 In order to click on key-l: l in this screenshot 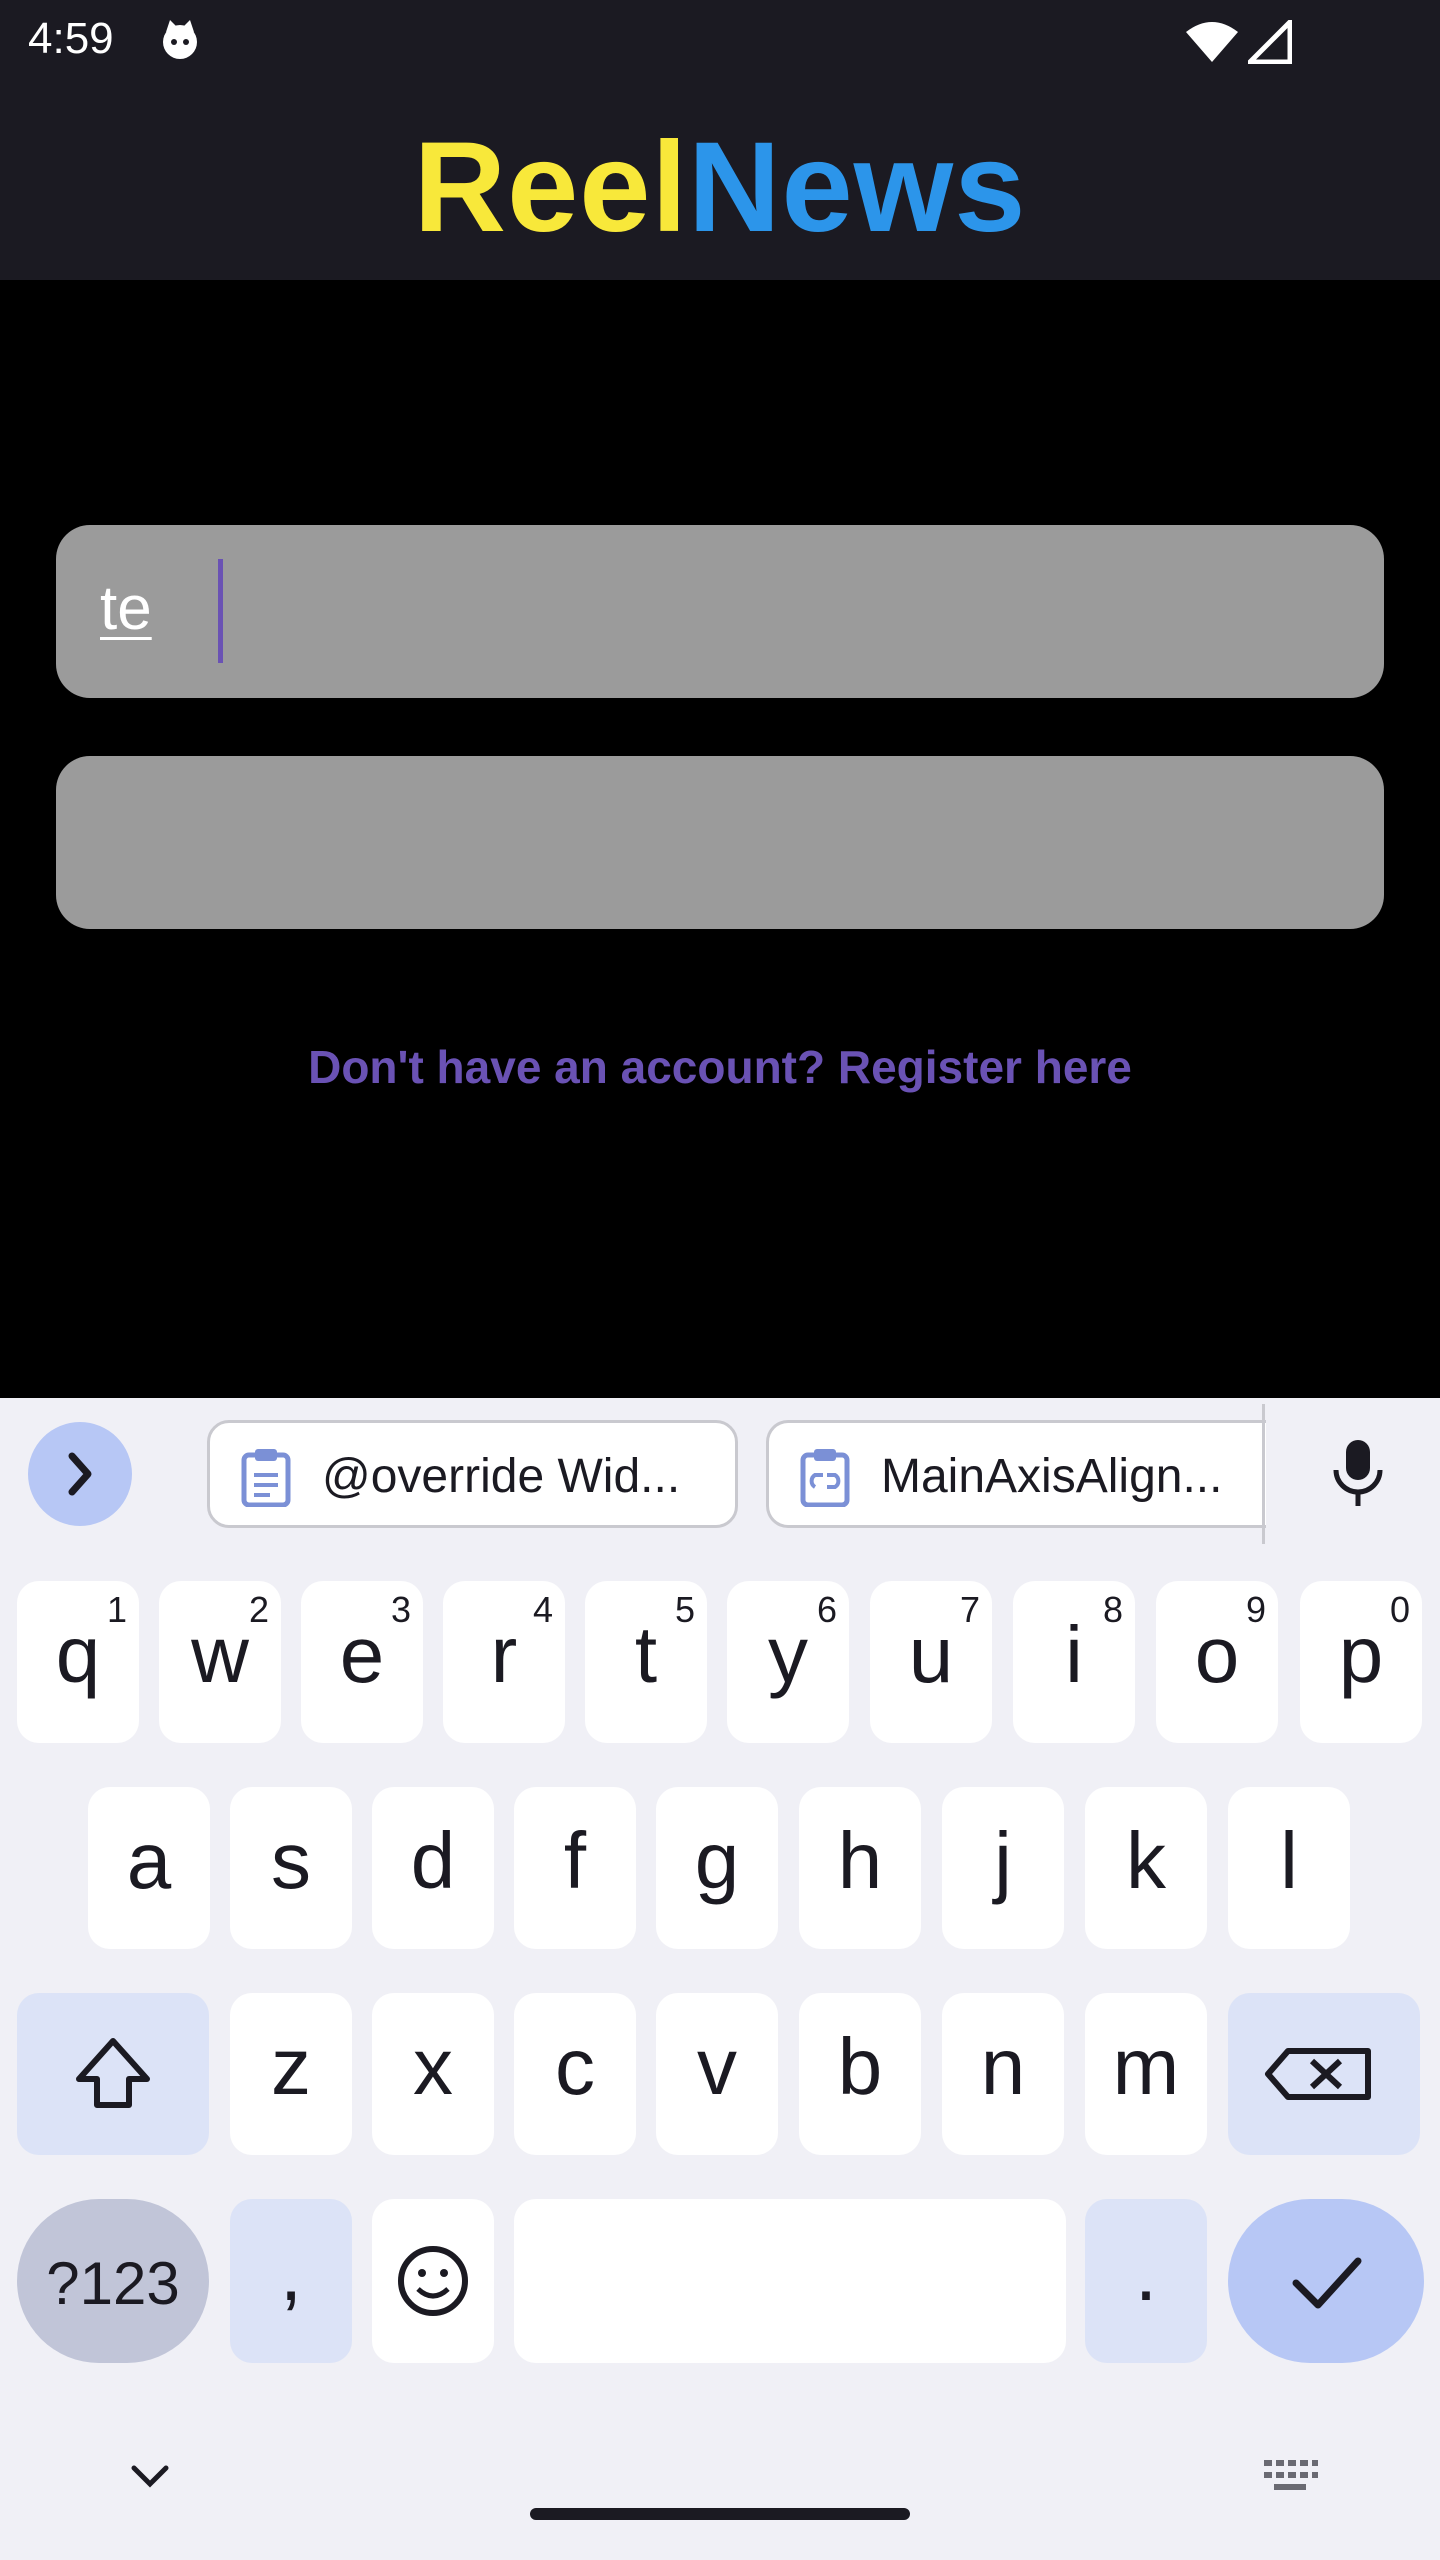, I will do `click(1289, 1868)`.